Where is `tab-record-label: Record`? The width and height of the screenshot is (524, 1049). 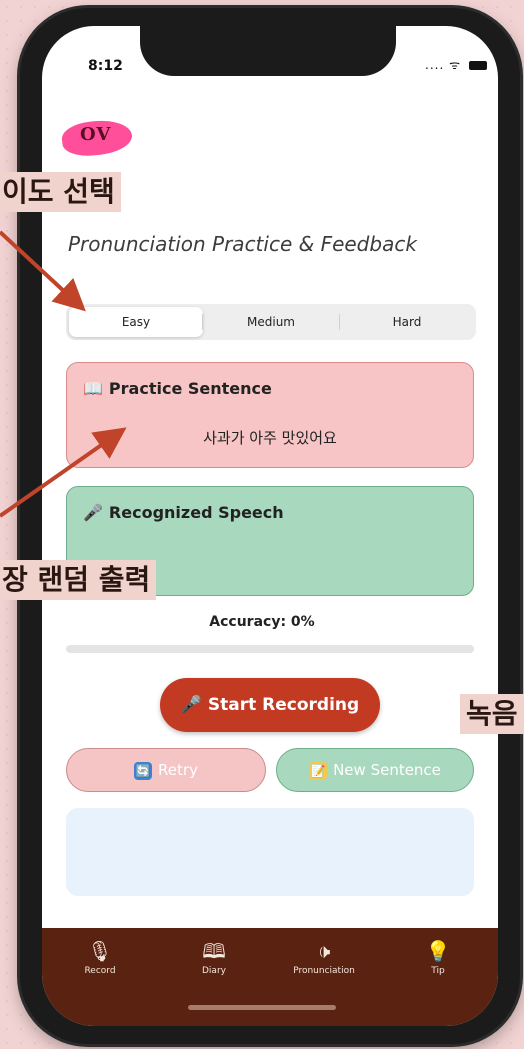 tab-record-label: Record is located at coordinates (100, 971).